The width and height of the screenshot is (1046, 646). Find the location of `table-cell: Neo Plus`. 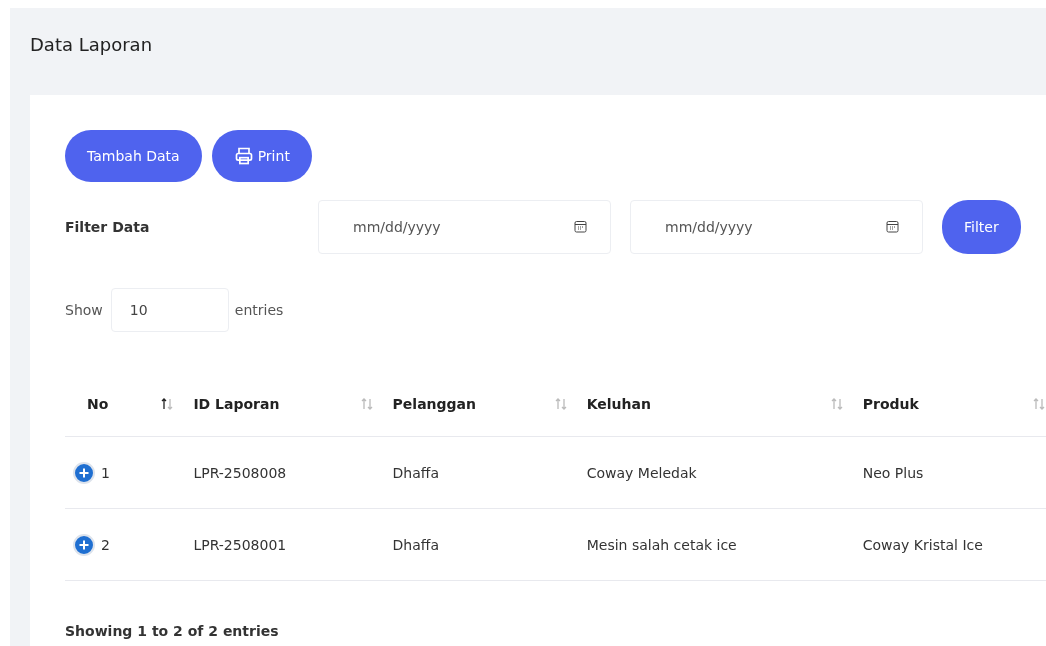

table-cell: Neo Plus is located at coordinates (893, 472).